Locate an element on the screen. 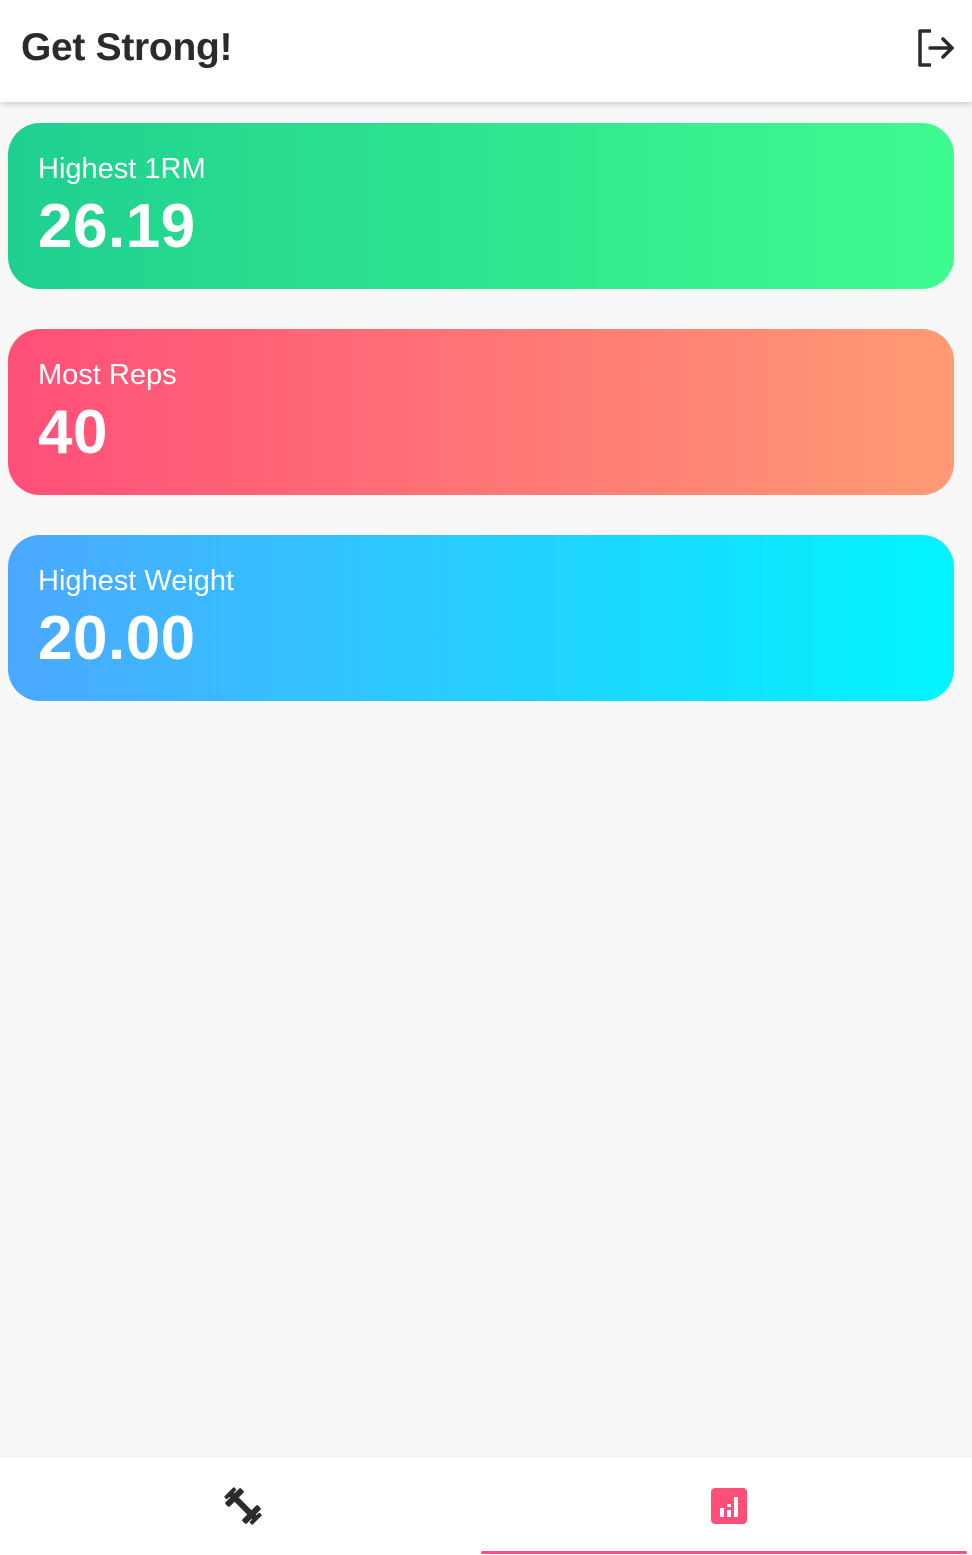 The image size is (972, 1555). card-label: Most Reps is located at coordinates (107, 375).